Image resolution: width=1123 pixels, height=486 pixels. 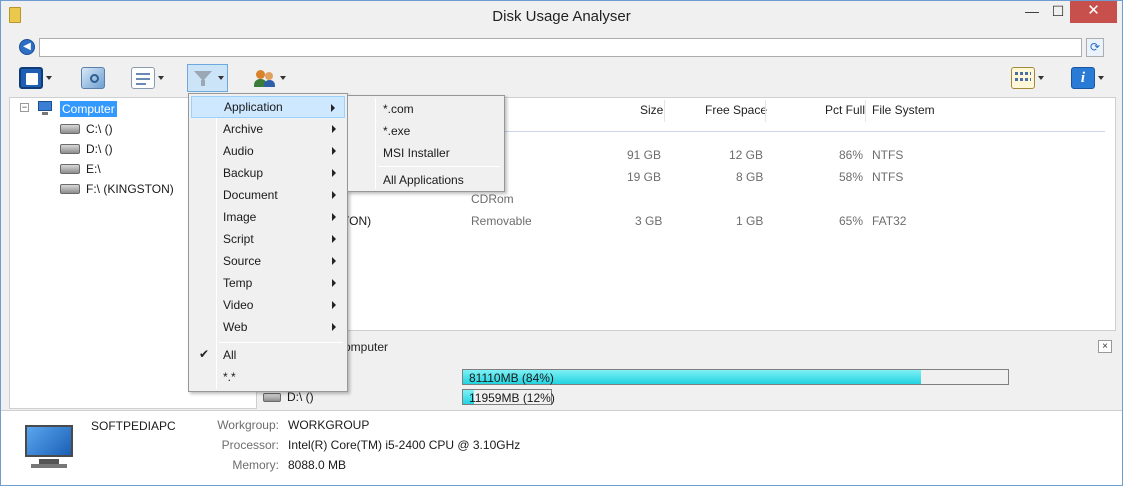 I want to click on usage-drive-row: D:\ (), so click(x=288, y=397).